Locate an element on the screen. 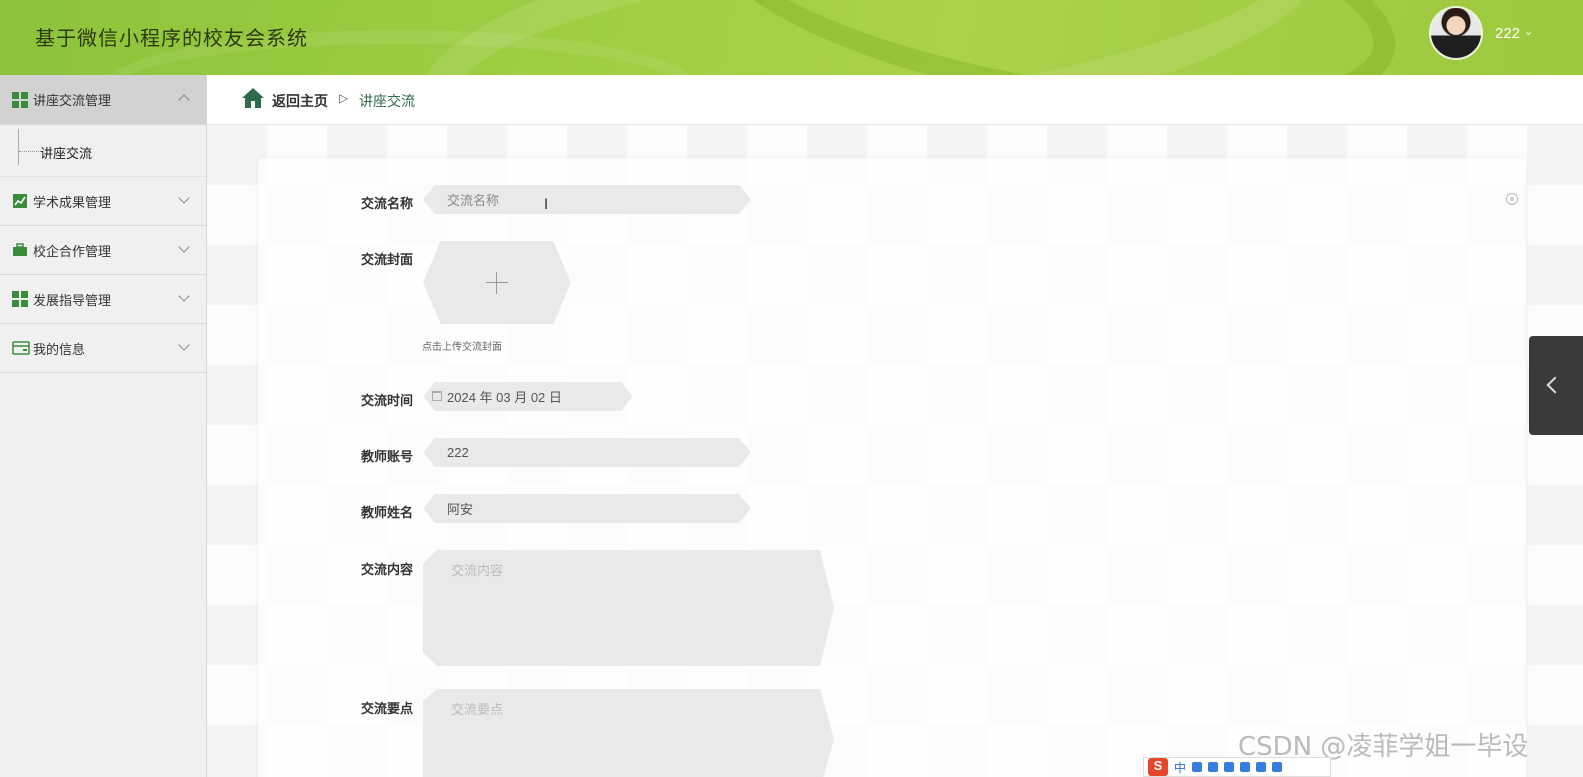 The width and height of the screenshot is (1583, 777). breadcrumb-current: 讲座交流 is located at coordinates (387, 101).